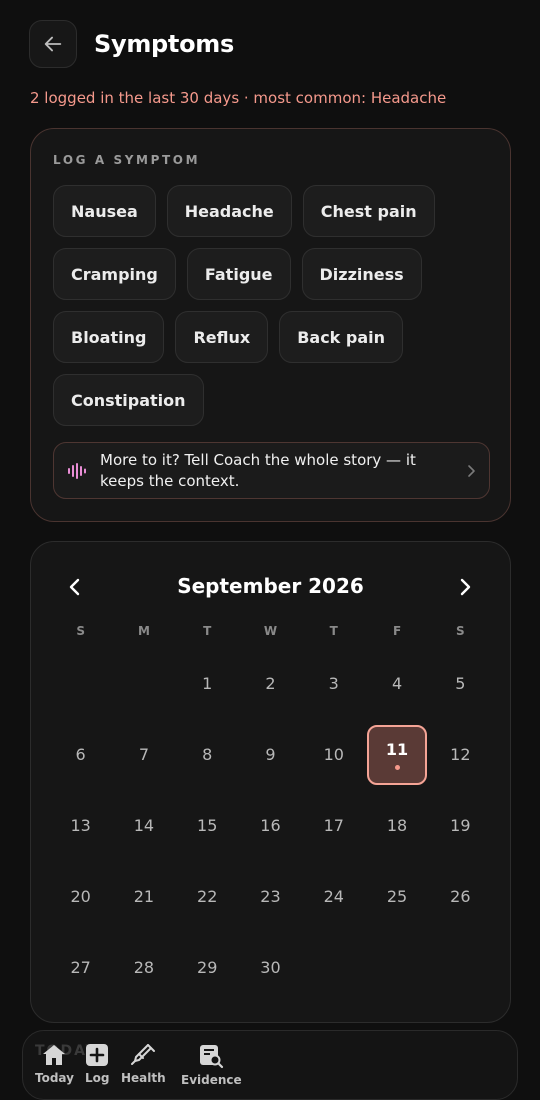 The image size is (540, 1100). Describe the element at coordinates (361, 274) in the screenshot. I see `symptom-chip-dizziness: Dizziness` at that location.